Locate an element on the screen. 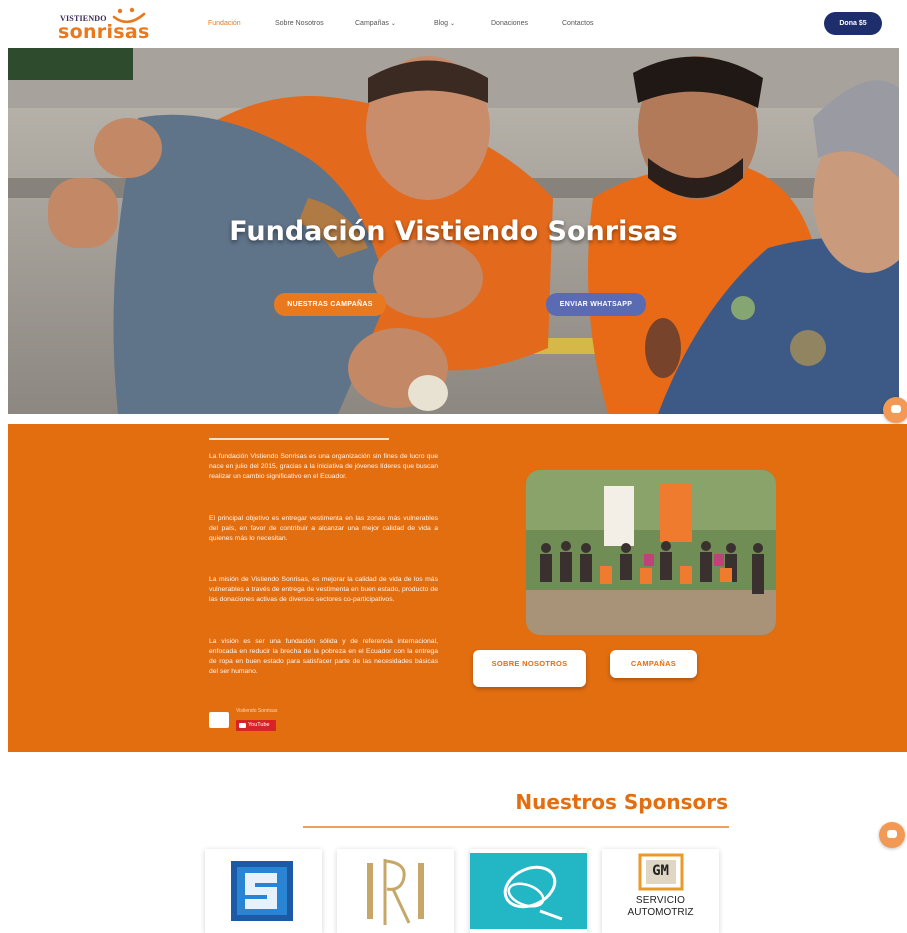 The image size is (907, 933). sponsor-logo-gm: GM SERVICIO AUTOMOTRIZ is located at coordinates (660, 891).